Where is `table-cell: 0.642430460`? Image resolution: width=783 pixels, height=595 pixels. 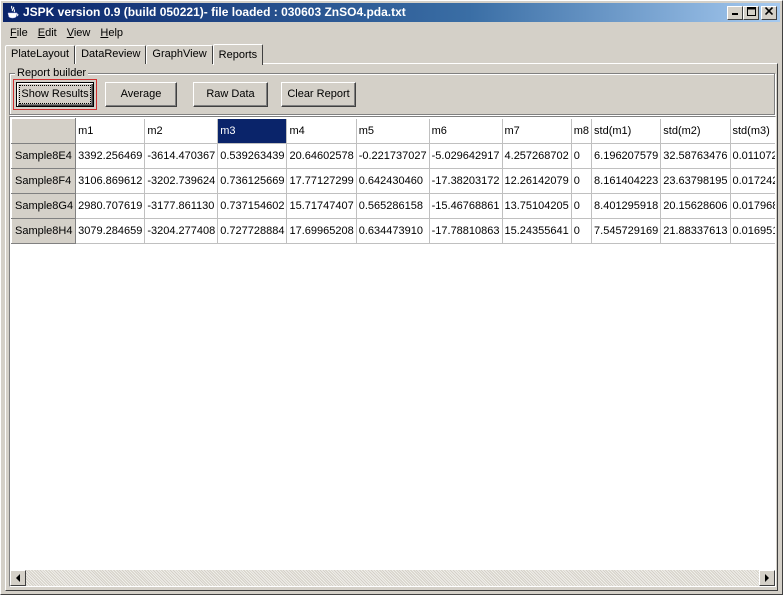 table-cell: 0.642430460 is located at coordinates (393, 181).